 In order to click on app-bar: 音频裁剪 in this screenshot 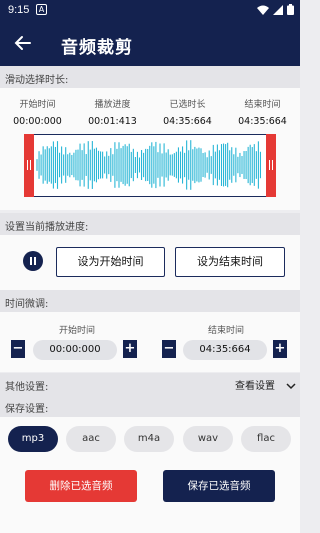, I will do `click(150, 44)`.